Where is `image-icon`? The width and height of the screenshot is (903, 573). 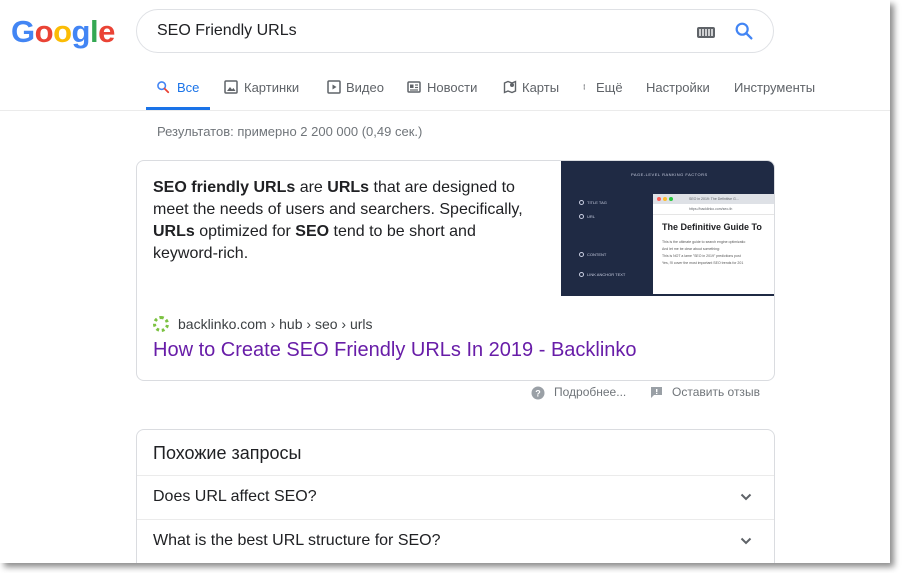
image-icon is located at coordinates (231, 87).